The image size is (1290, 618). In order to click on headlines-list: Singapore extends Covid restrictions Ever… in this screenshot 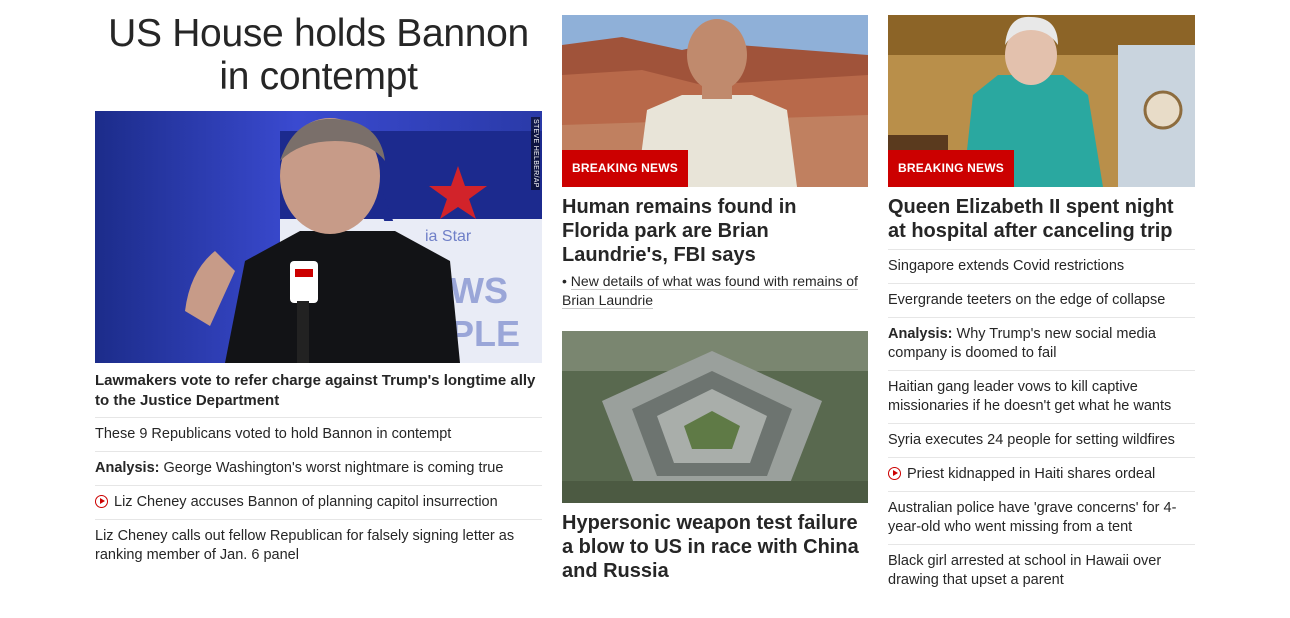, I will do `click(1041, 423)`.